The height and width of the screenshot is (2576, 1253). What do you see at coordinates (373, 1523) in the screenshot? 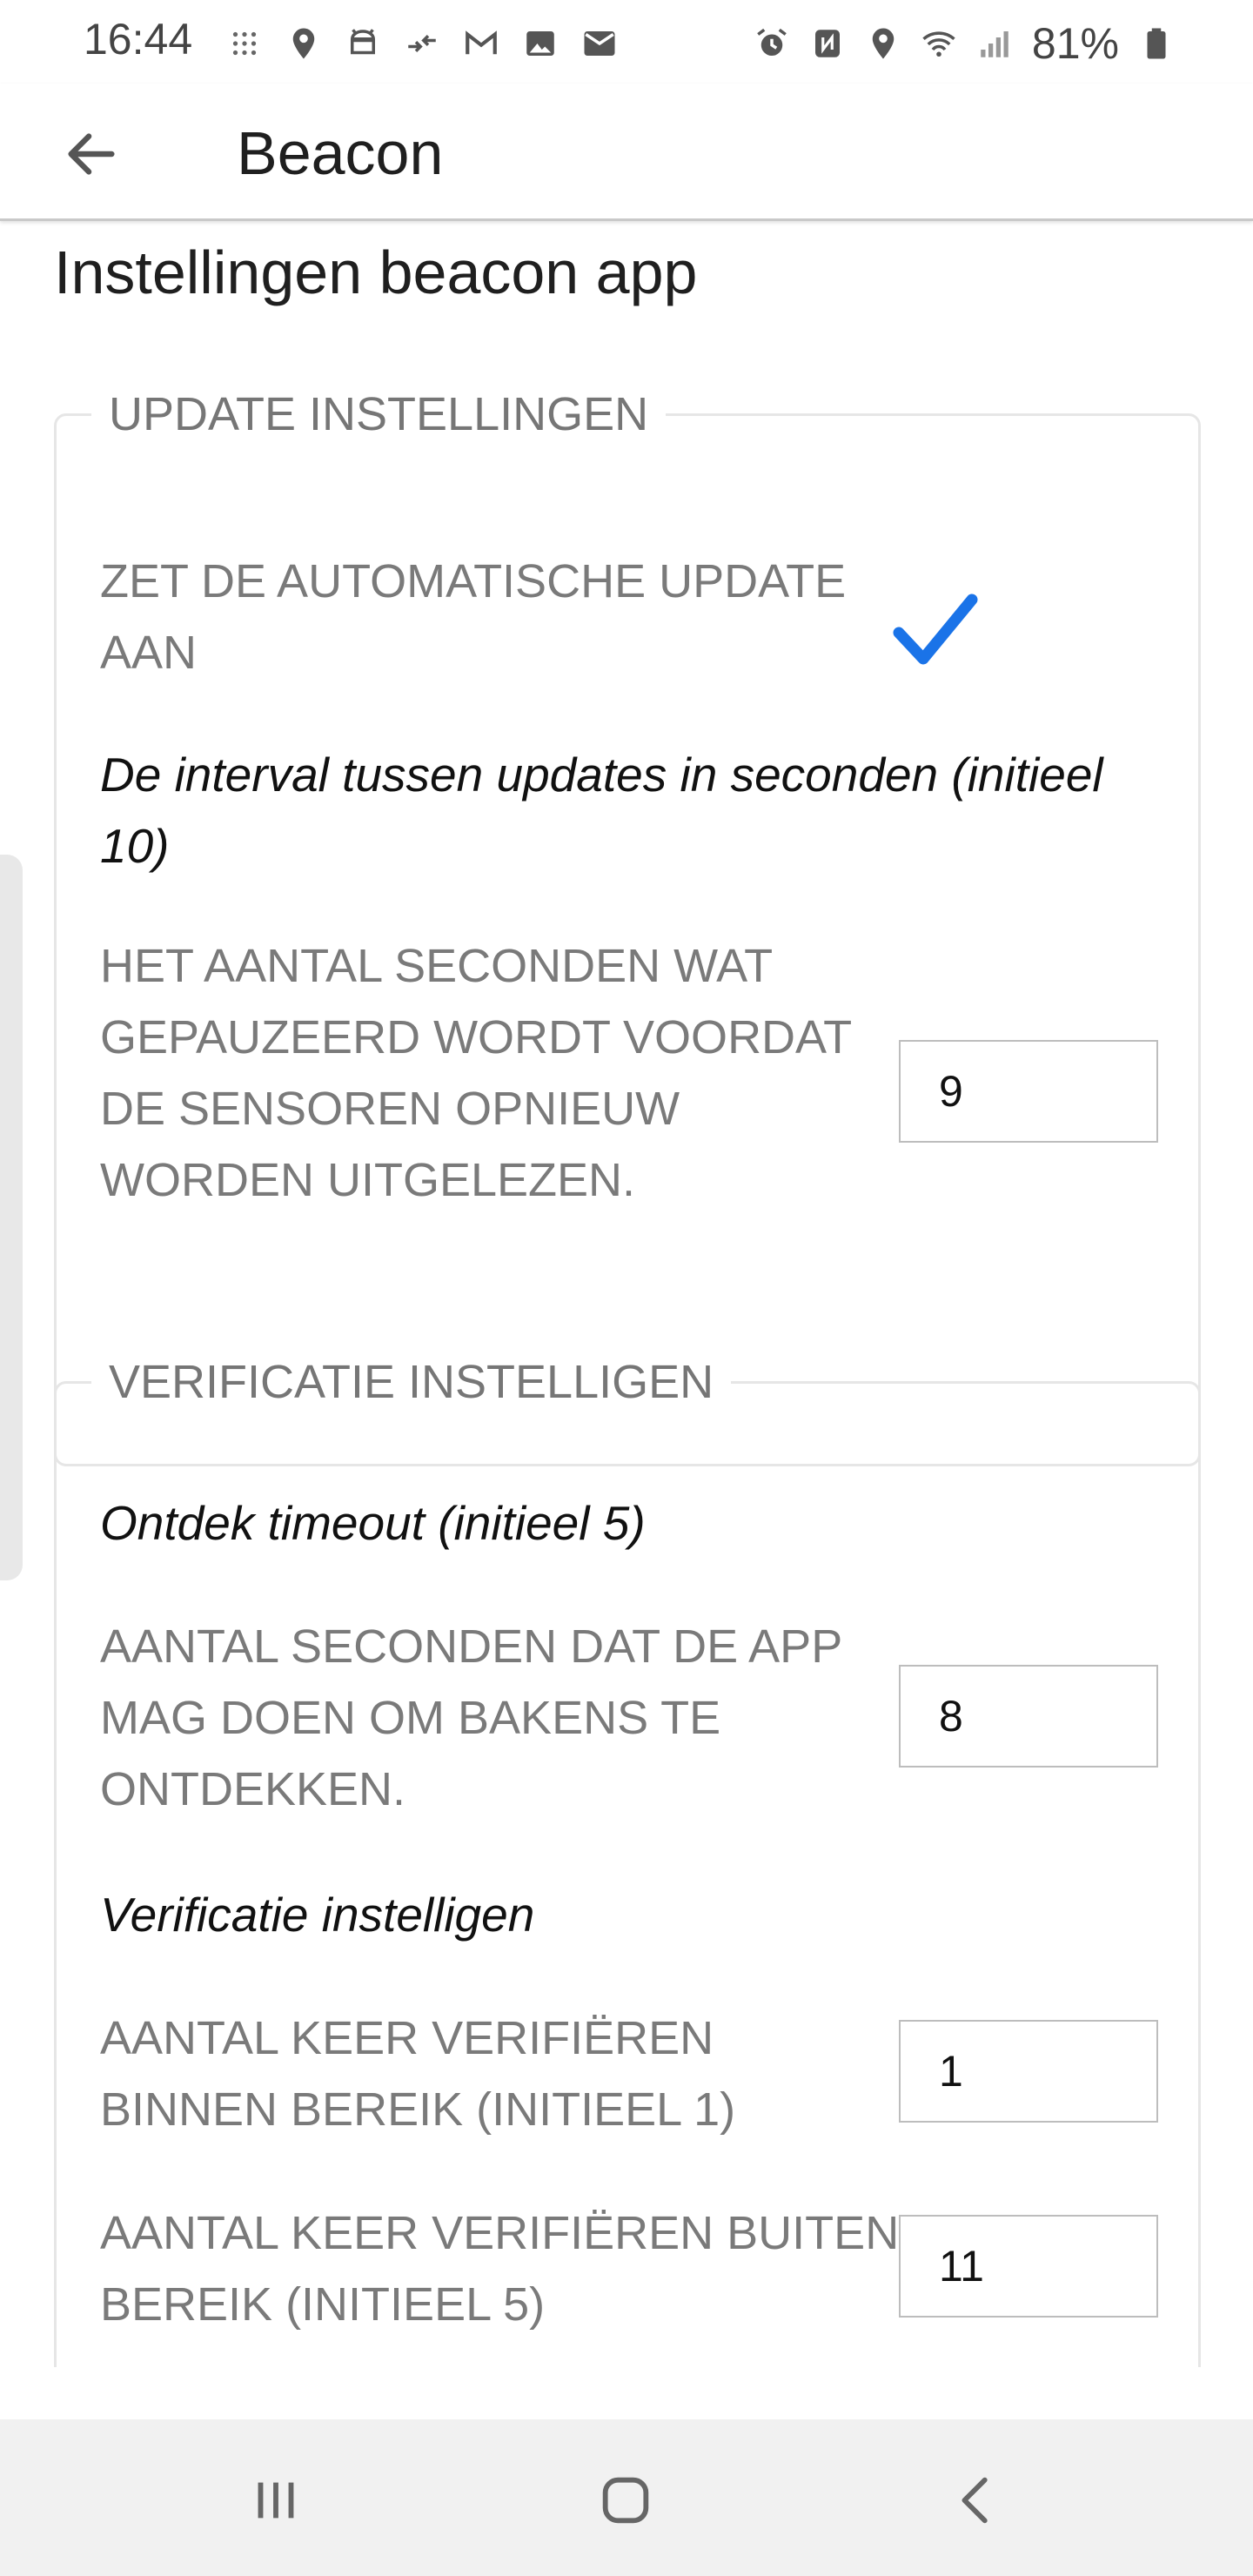
I see `discover-timeout-heading: Ontdek timeout (initieel 5)` at bounding box center [373, 1523].